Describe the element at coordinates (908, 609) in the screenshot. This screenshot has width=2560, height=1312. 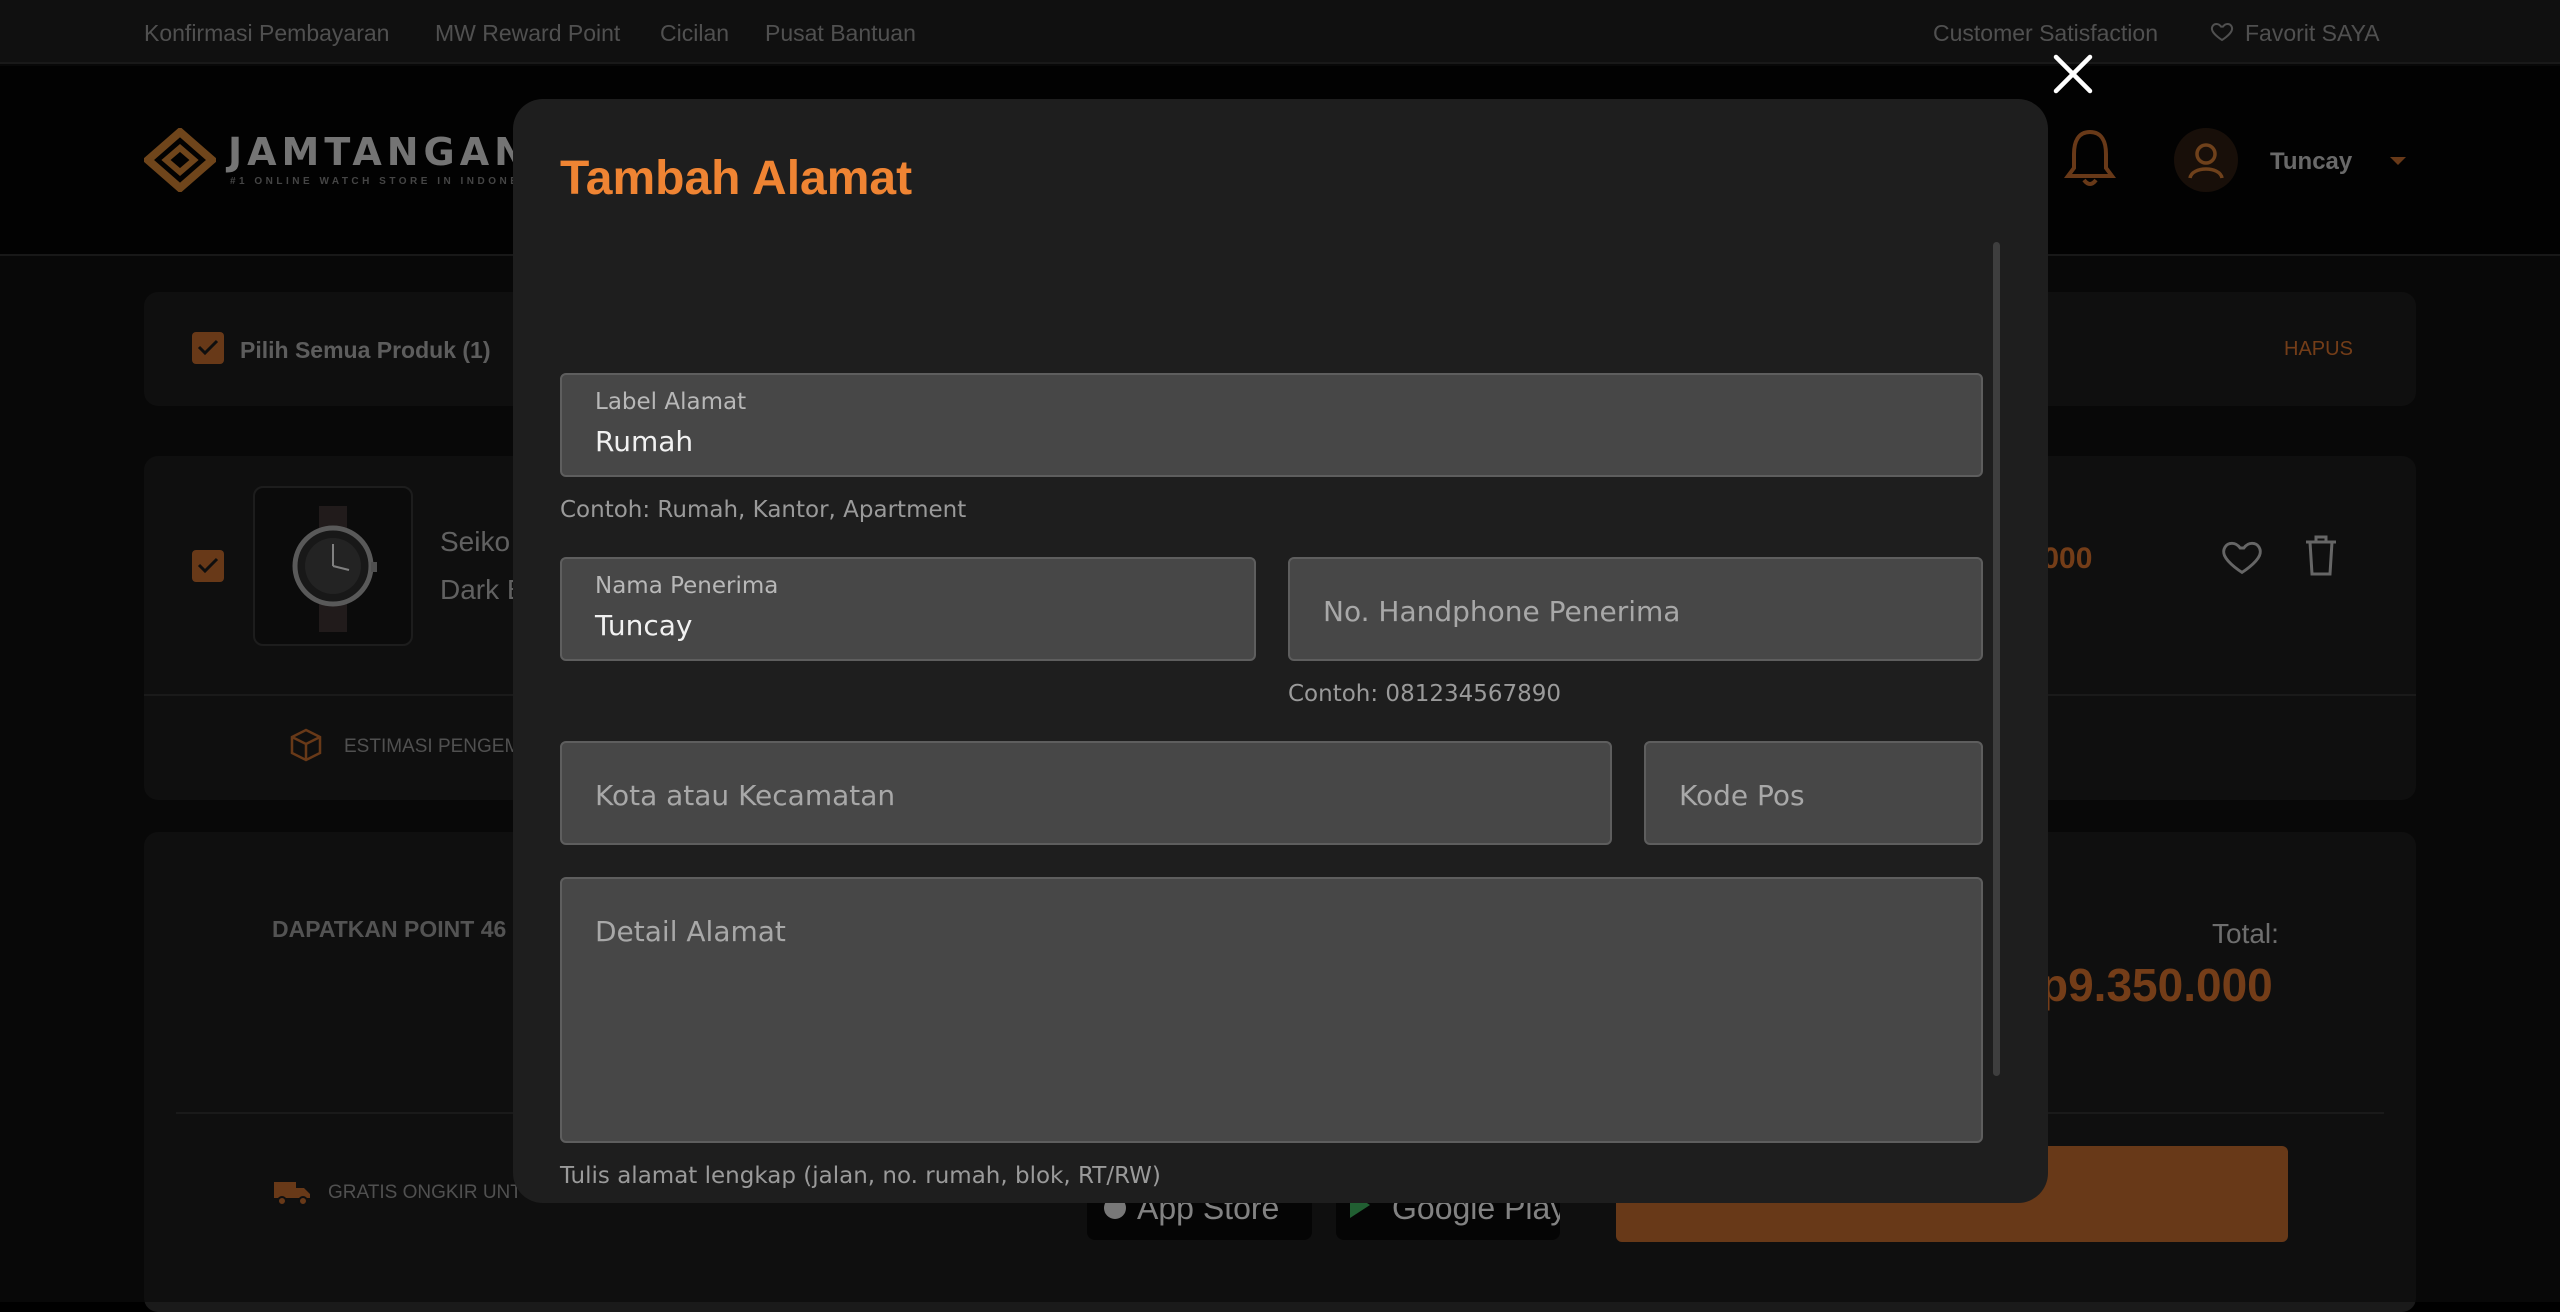
I see `recipient-name-field: Nama Penerima Tuncay` at that location.